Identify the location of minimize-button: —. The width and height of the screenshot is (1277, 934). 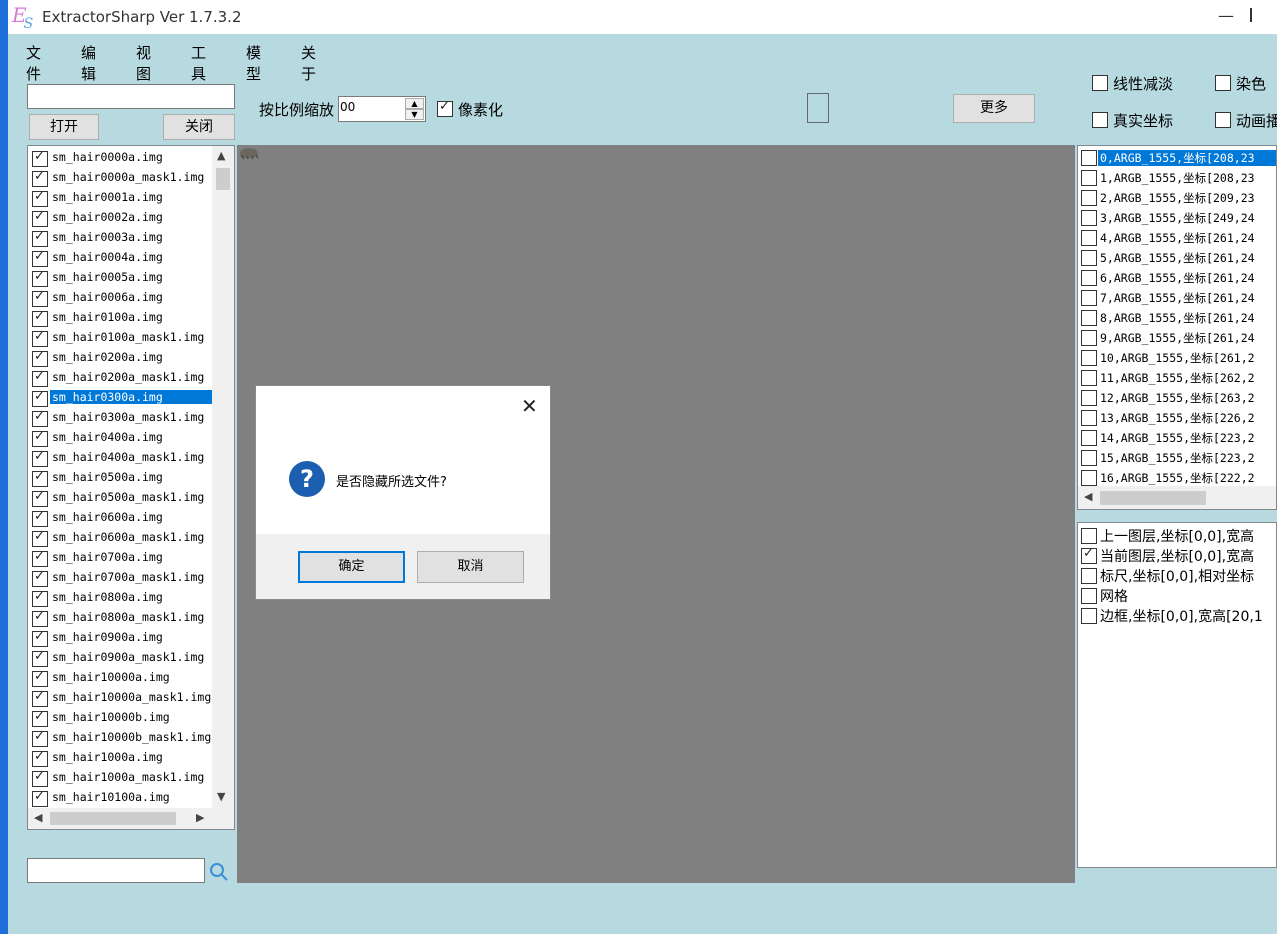
(1226, 15).